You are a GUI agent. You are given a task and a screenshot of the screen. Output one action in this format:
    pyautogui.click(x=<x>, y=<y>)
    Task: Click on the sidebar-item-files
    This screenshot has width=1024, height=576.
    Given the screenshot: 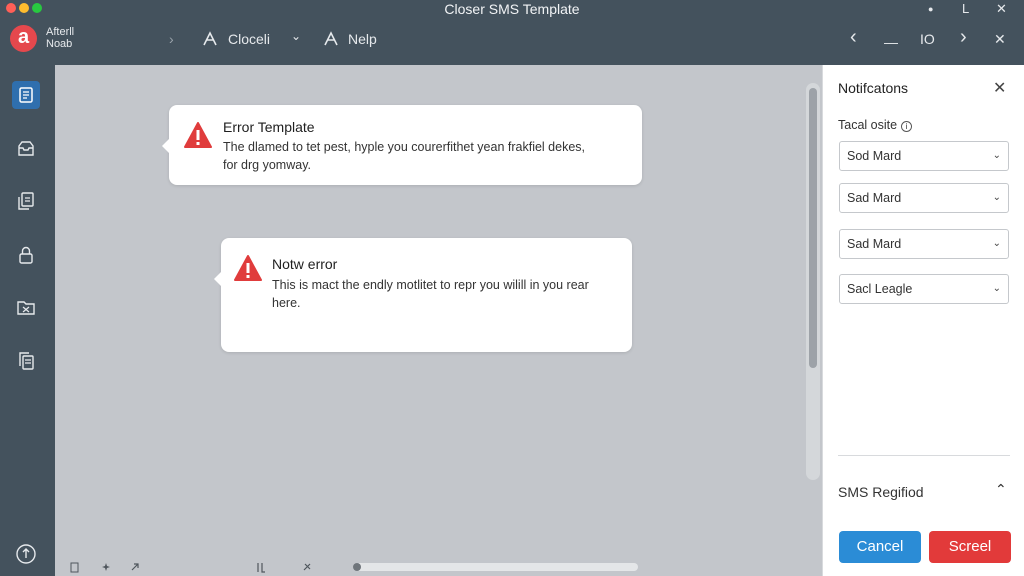 What is the action you would take?
    pyautogui.click(x=26, y=201)
    